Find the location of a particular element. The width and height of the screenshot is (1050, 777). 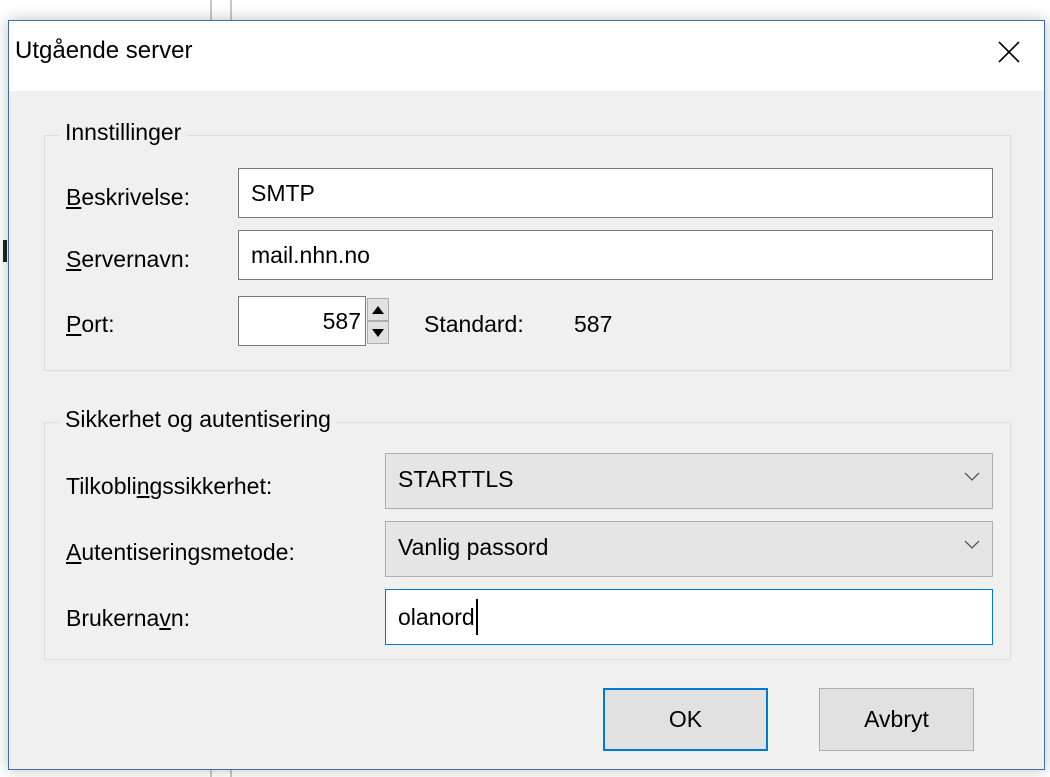

port-down-button is located at coordinates (378, 332).